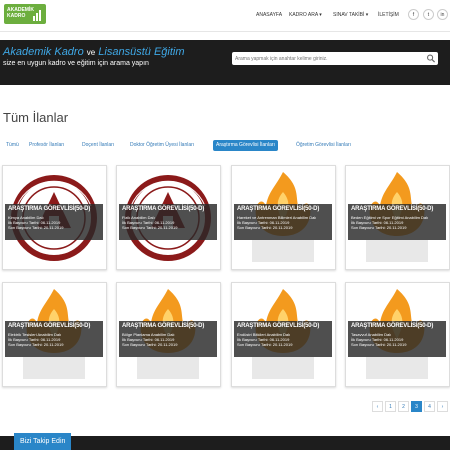 The image size is (450, 450). What do you see at coordinates (43, 441) in the screenshot?
I see `follow-us-label: Bizi Takip Edin` at bounding box center [43, 441].